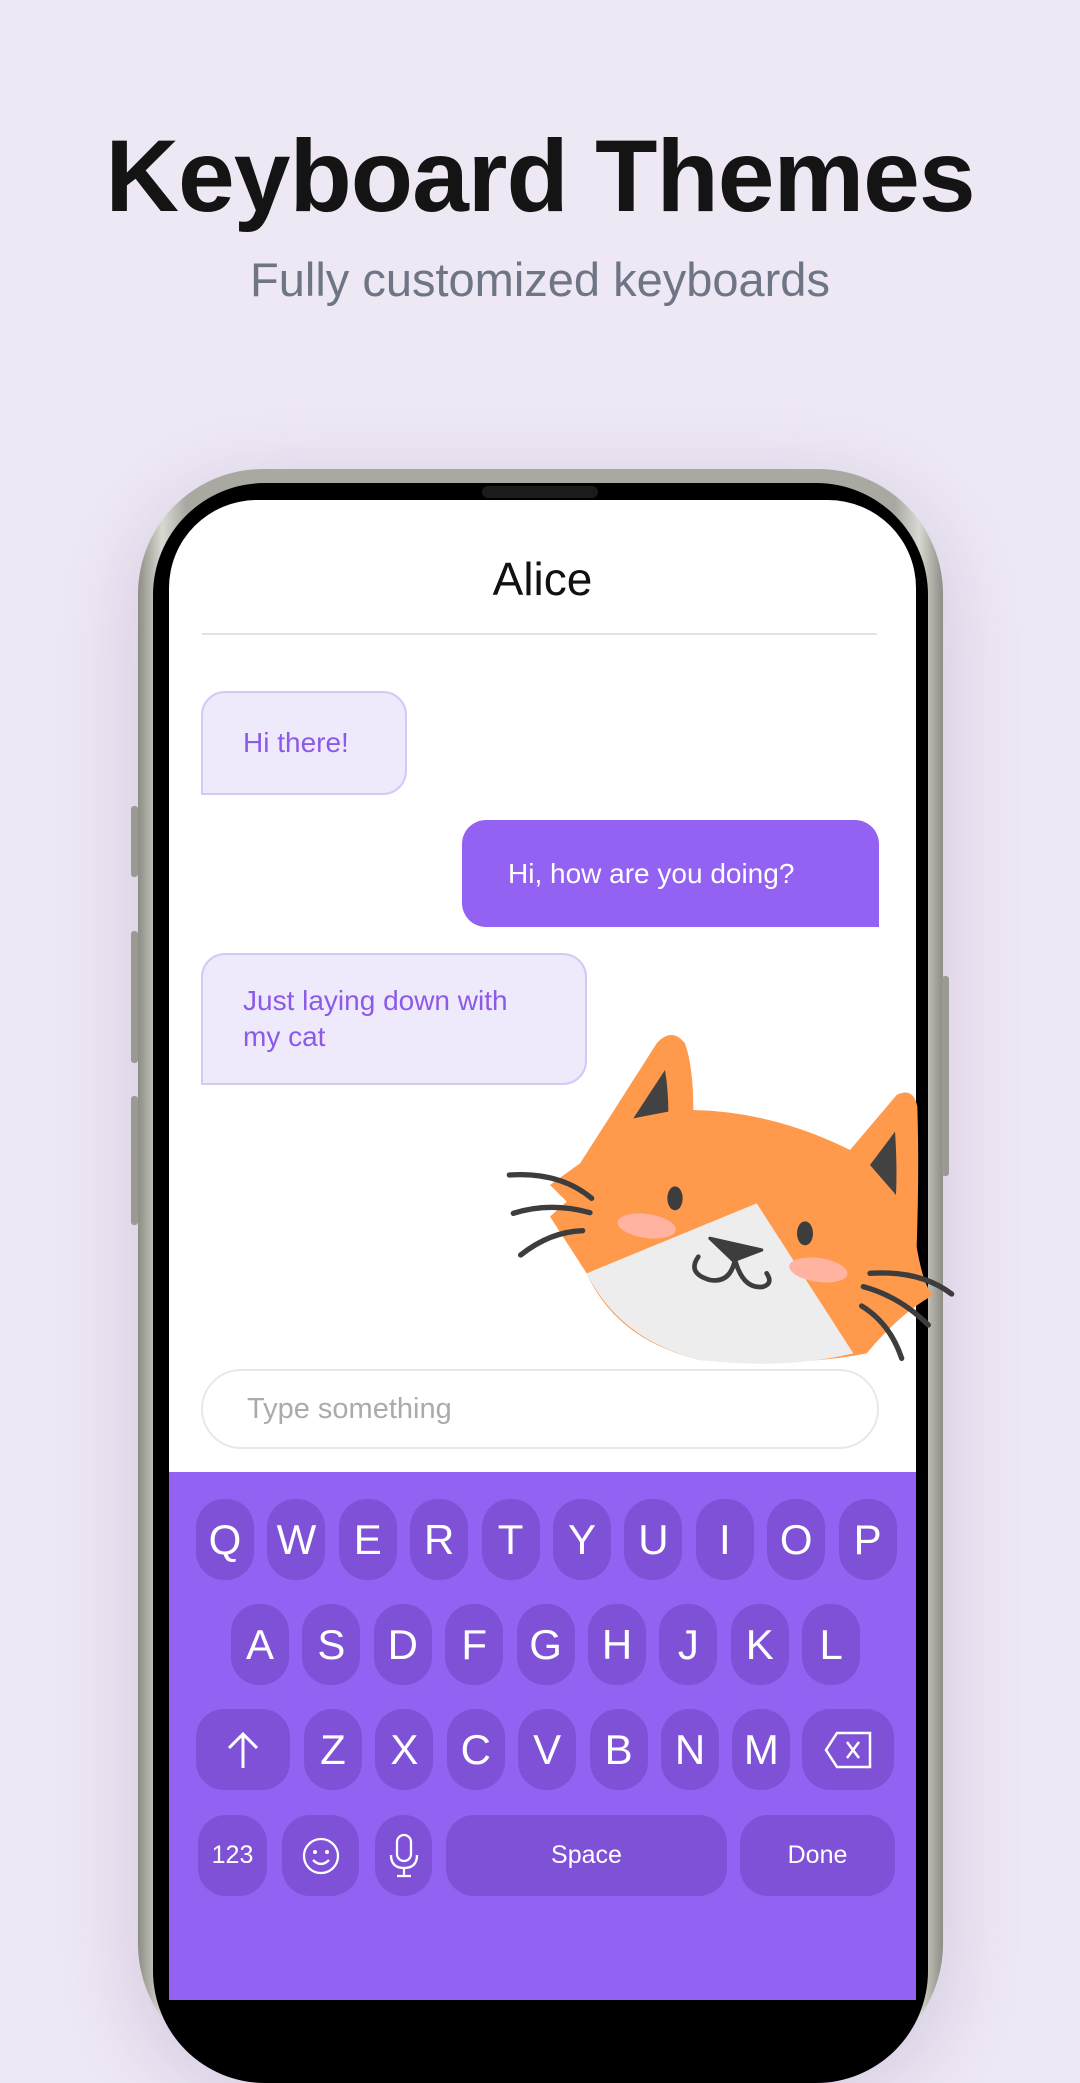 The height and width of the screenshot is (2083, 1080). I want to click on key-r: R, so click(439, 1539).